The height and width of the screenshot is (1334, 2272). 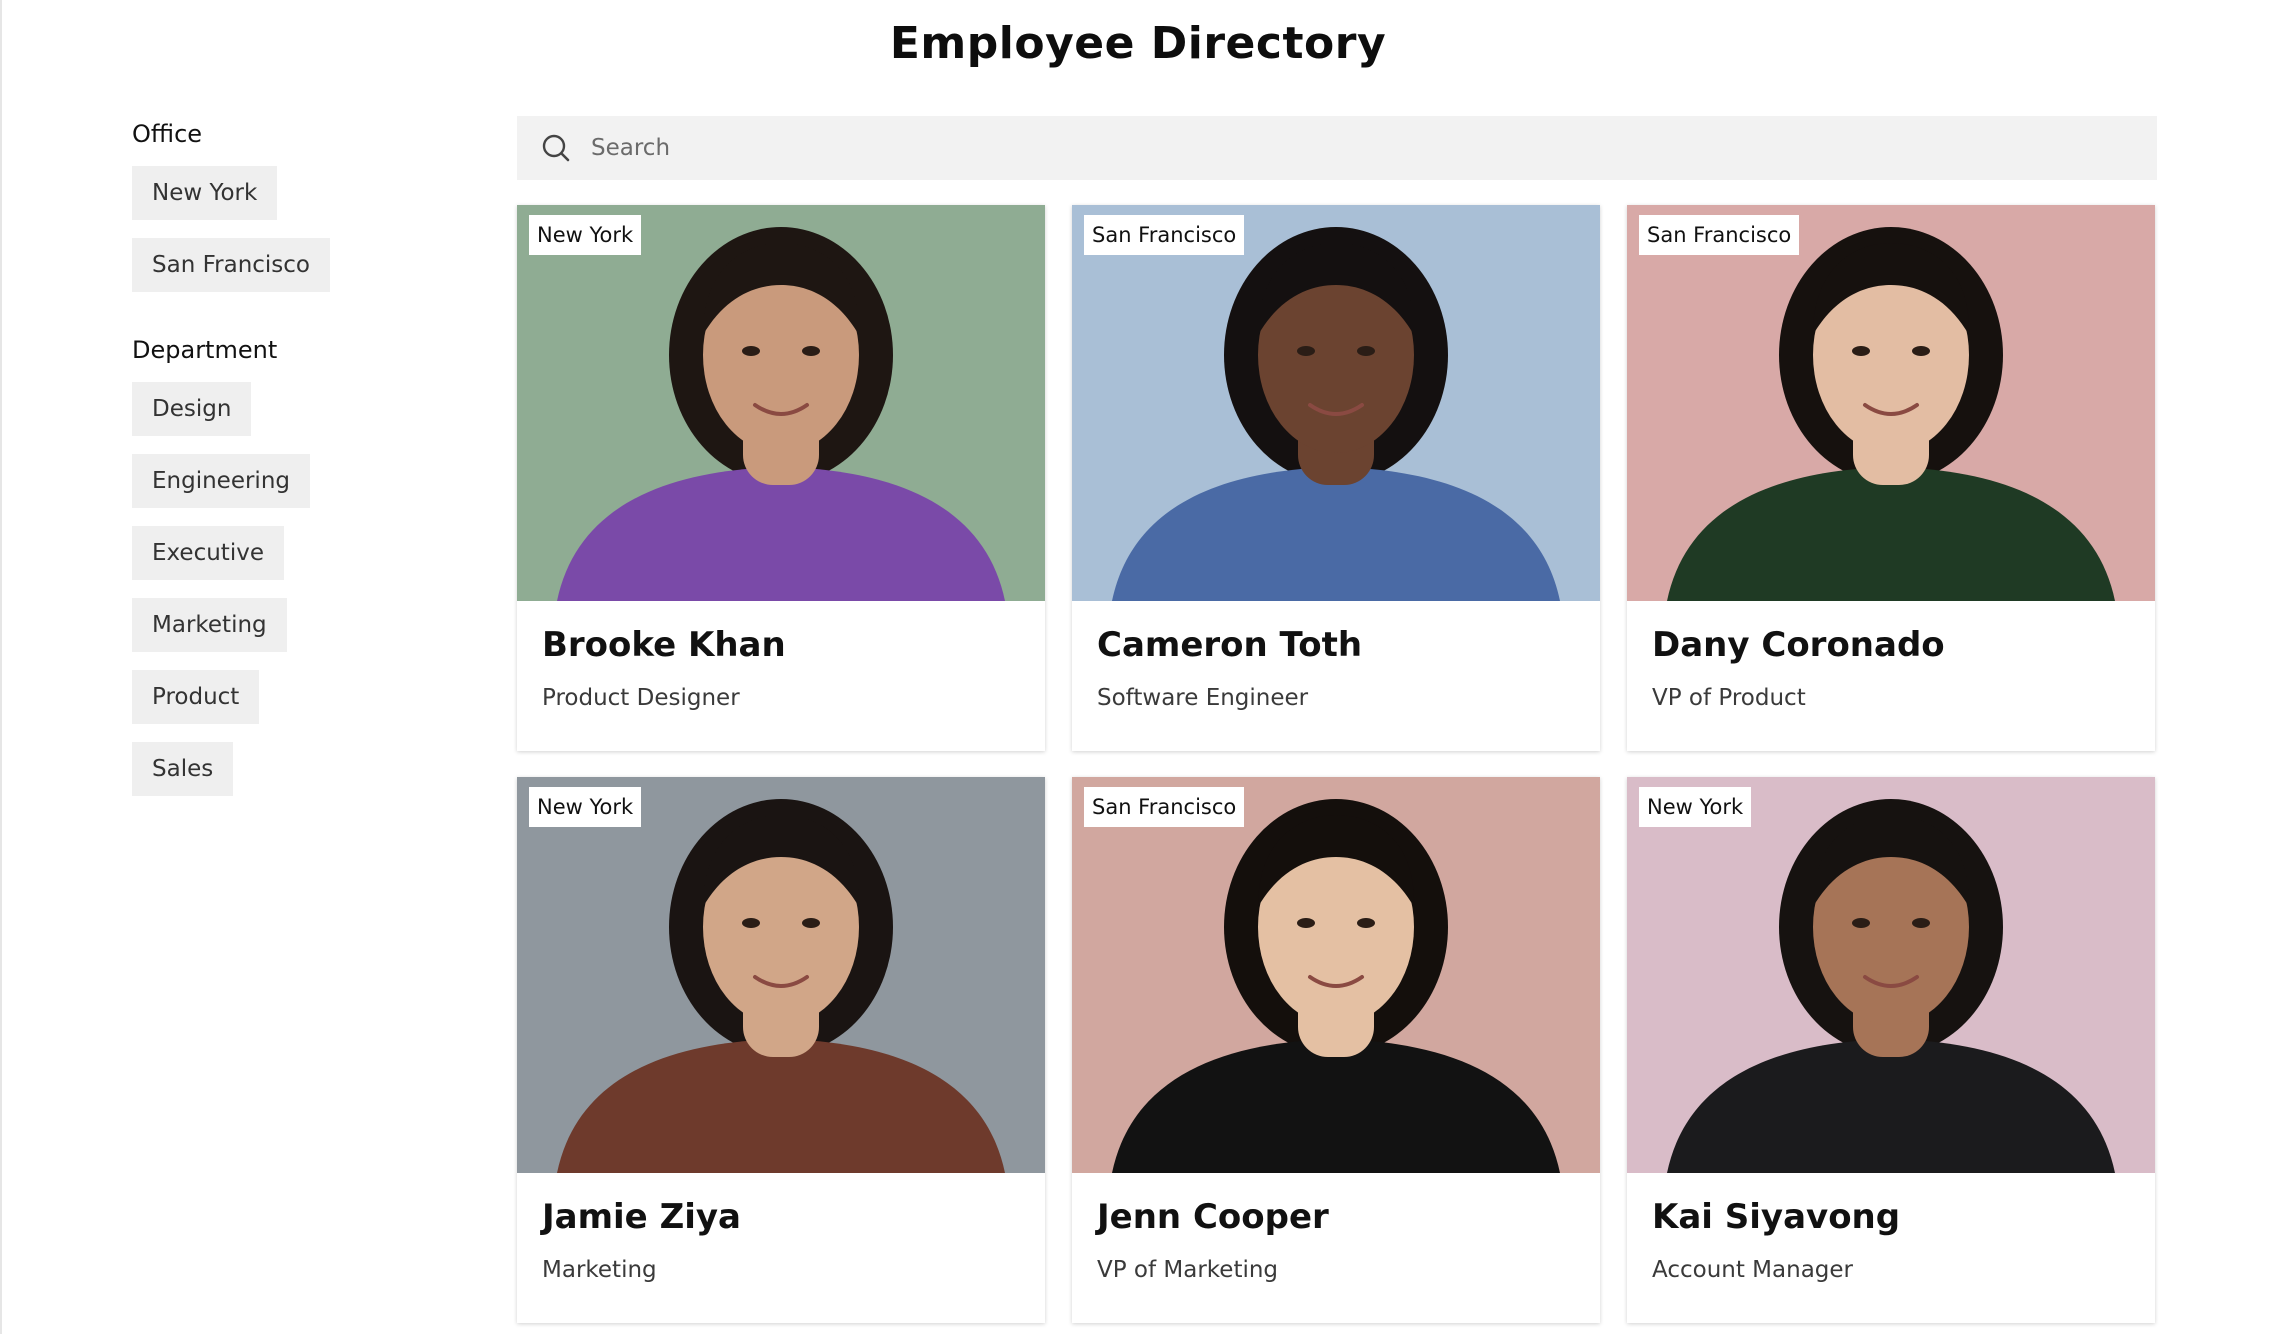 I want to click on filter-chip-new-york: New York, so click(x=205, y=193).